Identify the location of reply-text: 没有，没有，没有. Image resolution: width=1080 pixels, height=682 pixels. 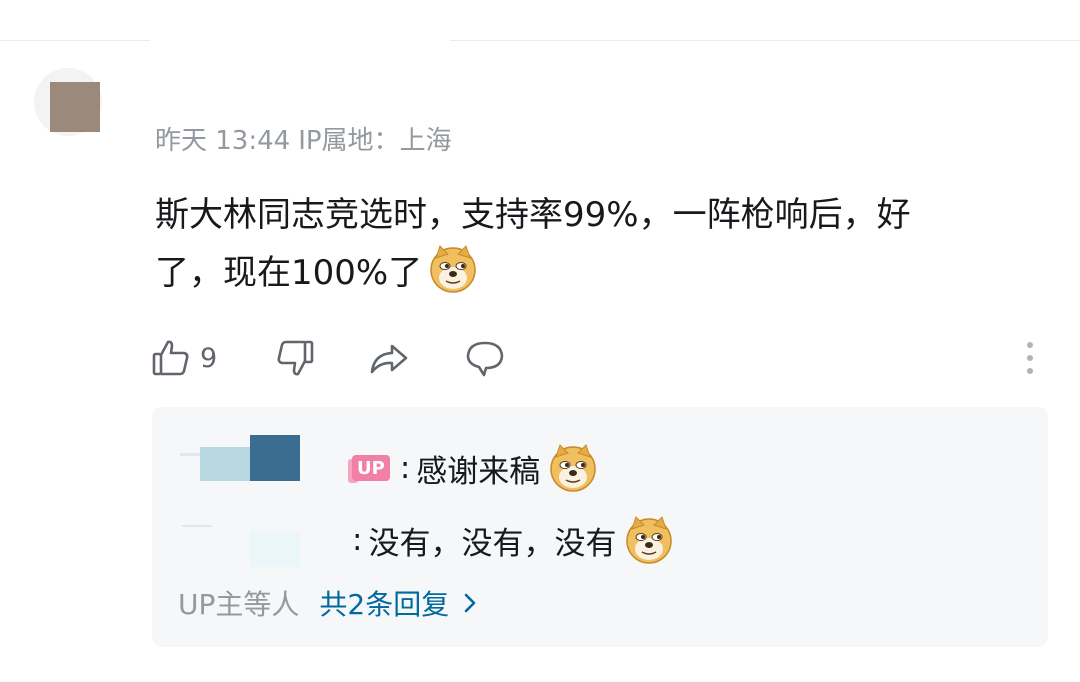
(492, 543).